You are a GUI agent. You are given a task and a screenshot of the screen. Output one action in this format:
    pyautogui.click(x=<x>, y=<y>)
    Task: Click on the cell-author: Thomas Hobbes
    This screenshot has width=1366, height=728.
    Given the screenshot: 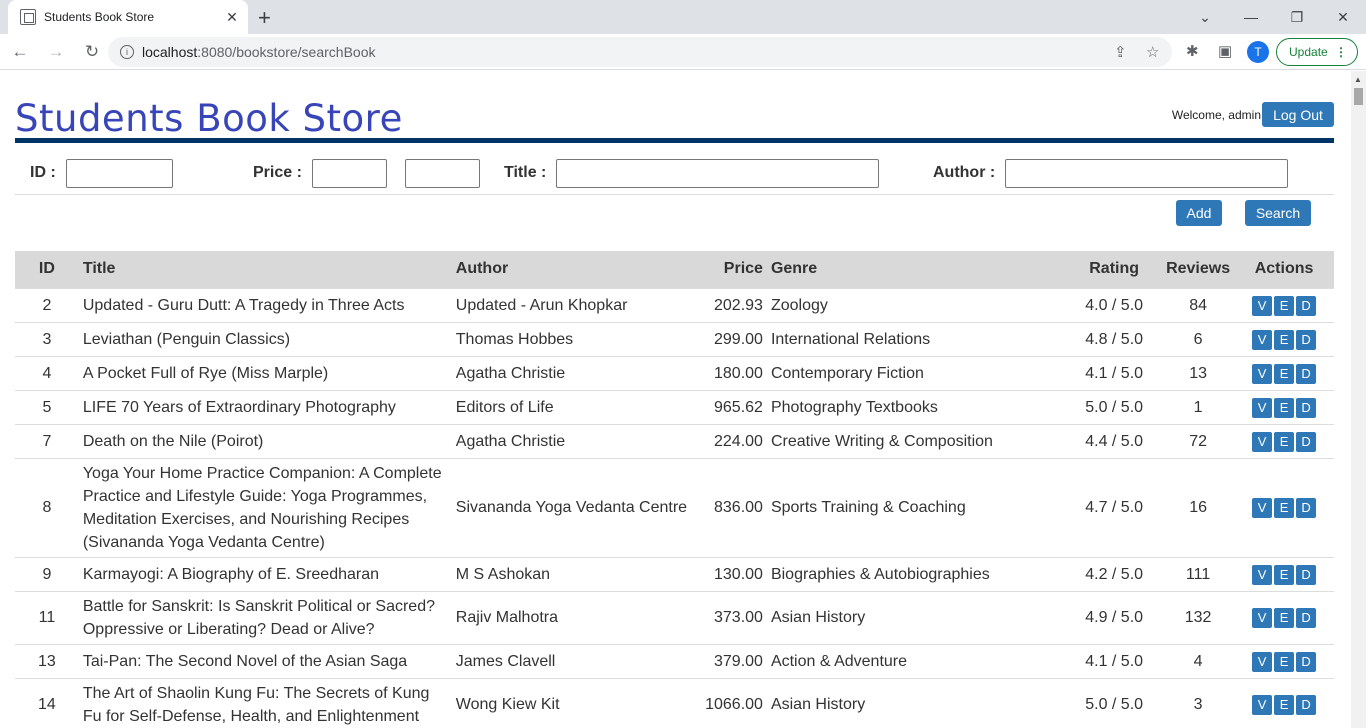 What is the action you would take?
    pyautogui.click(x=576, y=338)
    